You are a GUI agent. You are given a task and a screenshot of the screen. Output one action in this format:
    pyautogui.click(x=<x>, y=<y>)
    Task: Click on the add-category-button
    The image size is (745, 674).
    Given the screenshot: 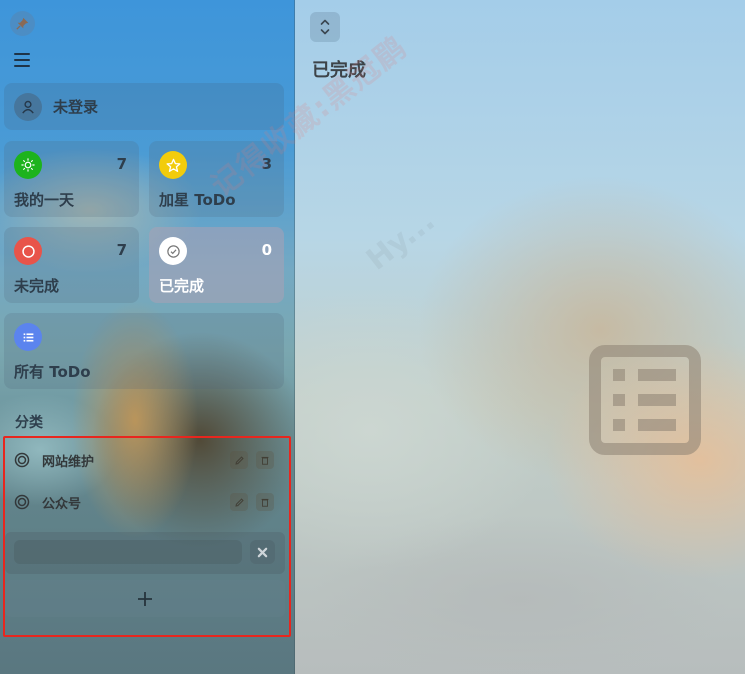 What is the action you would take?
    pyautogui.click(x=145, y=598)
    